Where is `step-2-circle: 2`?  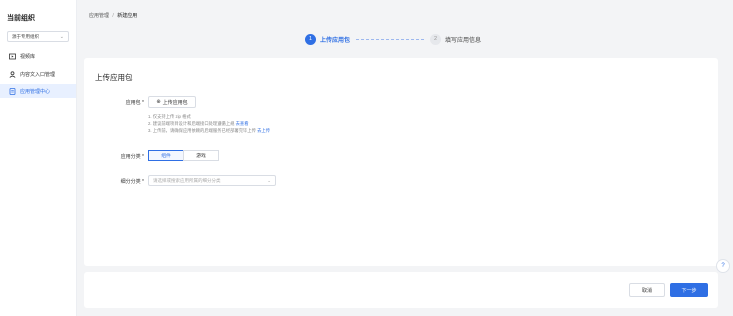 step-2-circle: 2 is located at coordinates (436, 39).